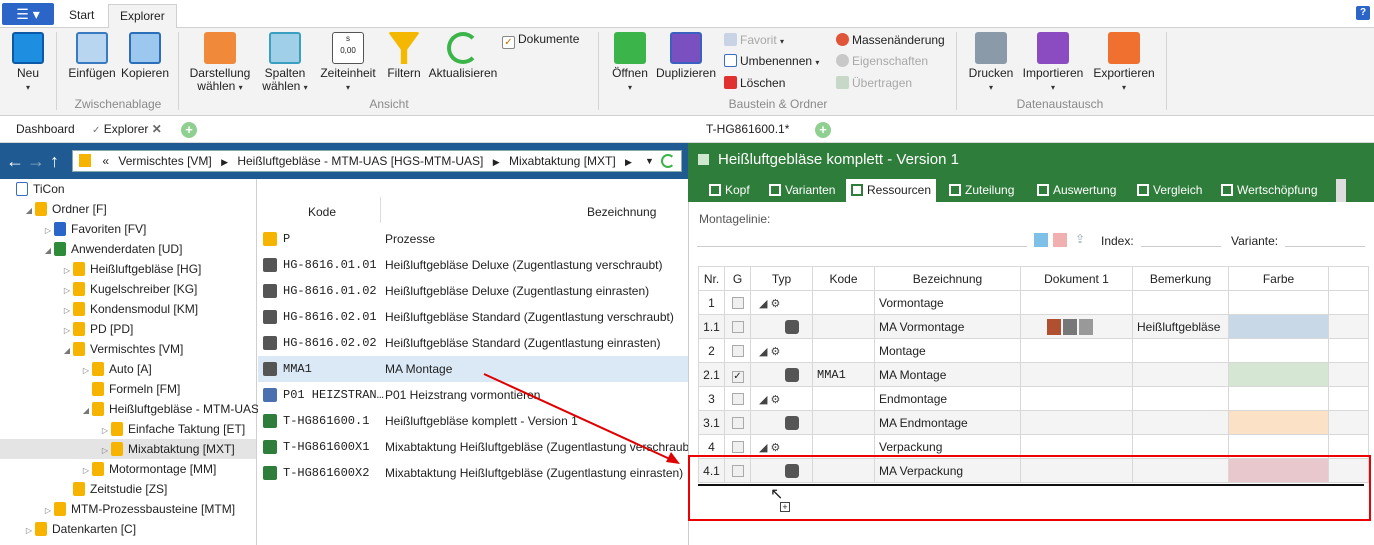  What do you see at coordinates (128, 229) in the screenshot?
I see `tree-node: ▷ Favoriten [FV]` at bounding box center [128, 229].